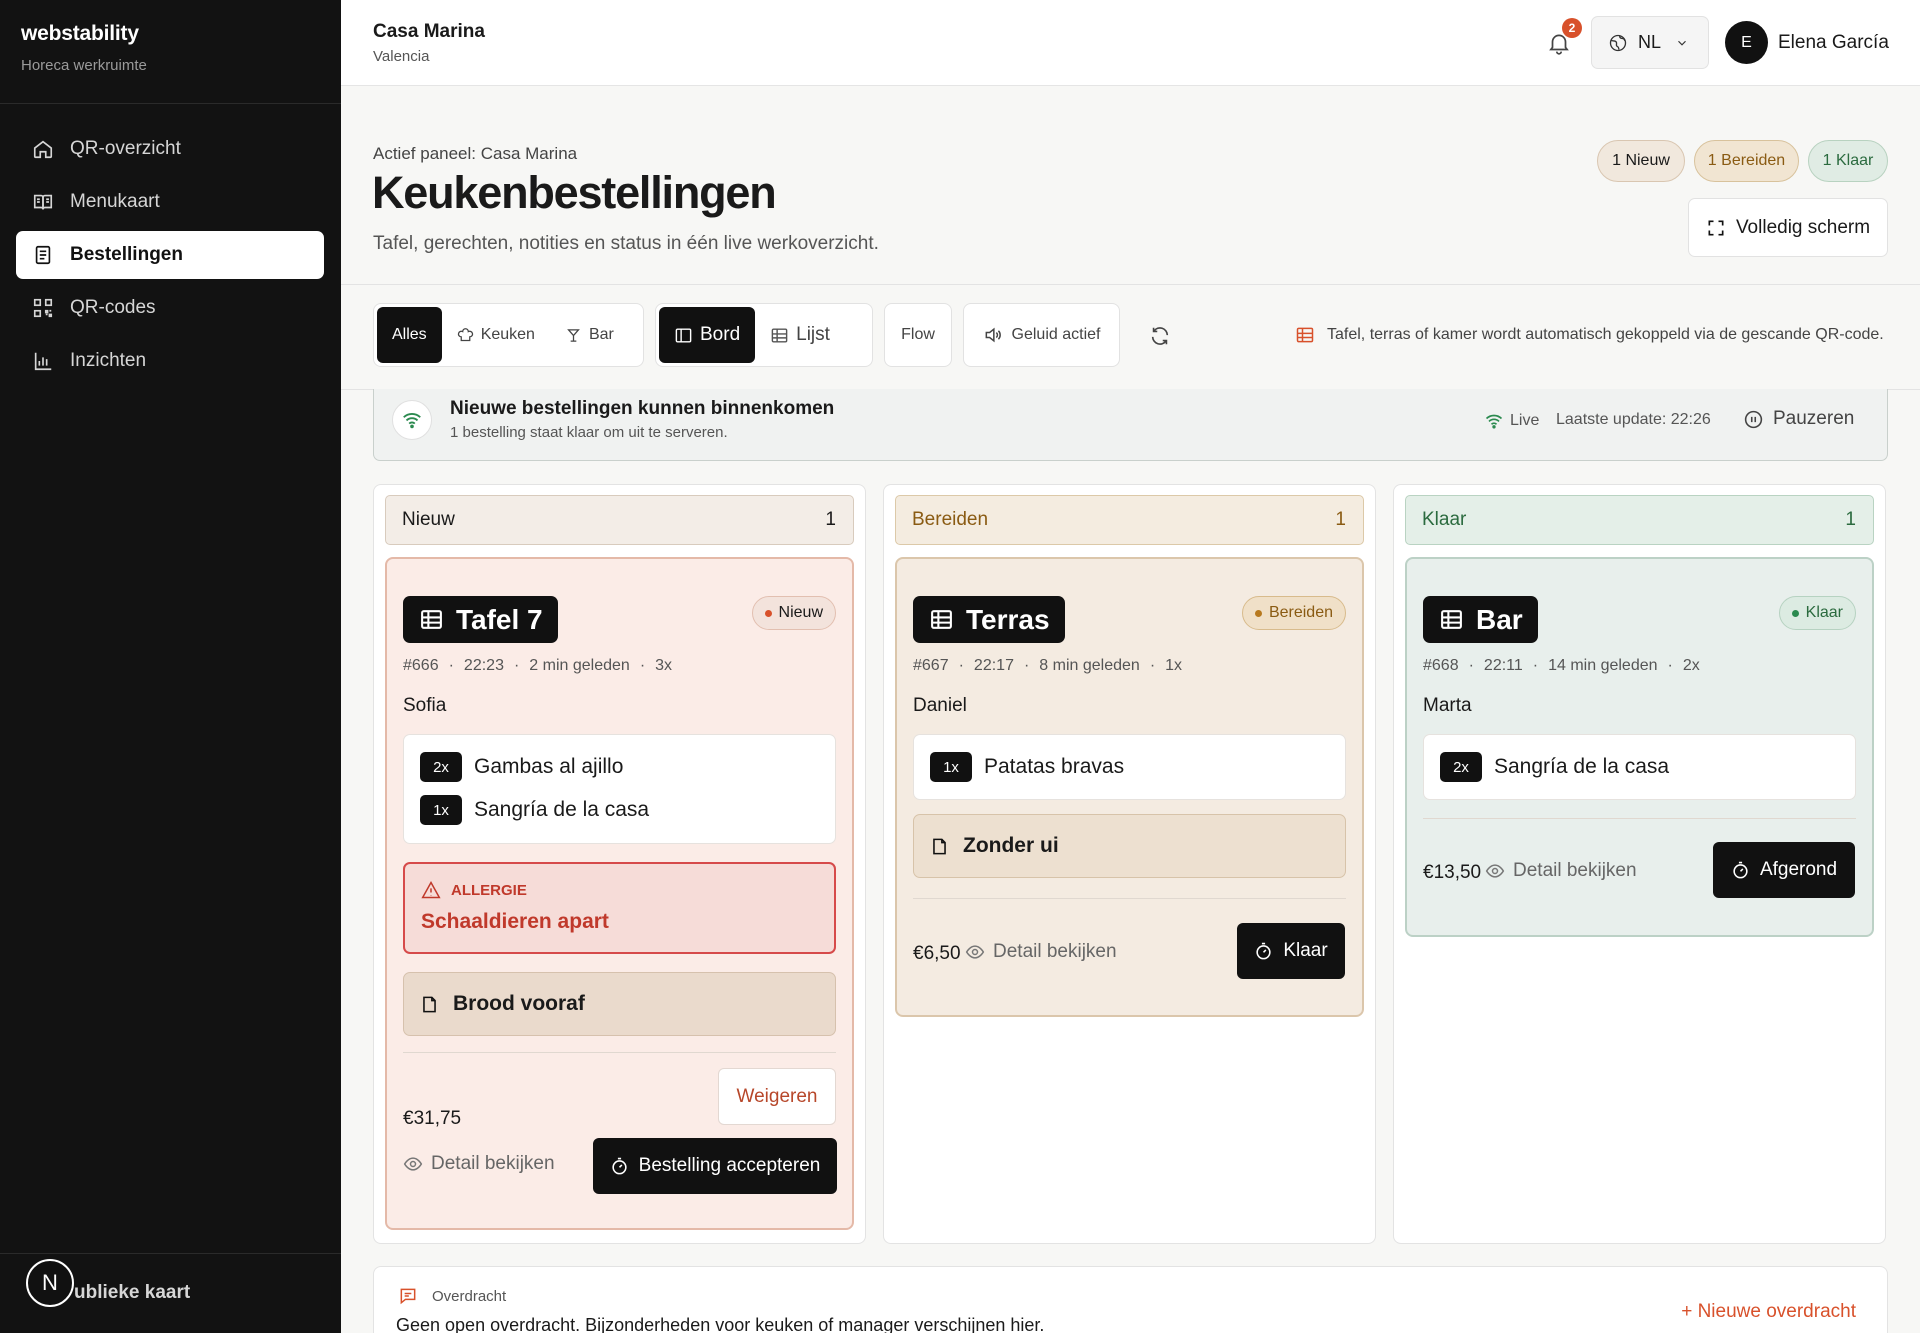 The height and width of the screenshot is (1333, 1920). I want to click on timer-icon, so click(1740, 869).